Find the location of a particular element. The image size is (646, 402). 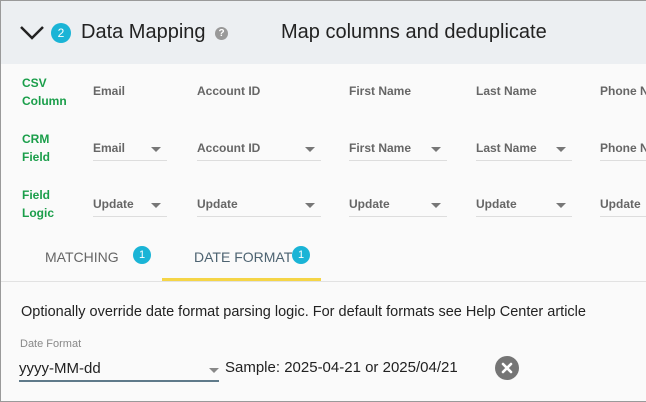

select-value: Account ID is located at coordinates (229, 148).